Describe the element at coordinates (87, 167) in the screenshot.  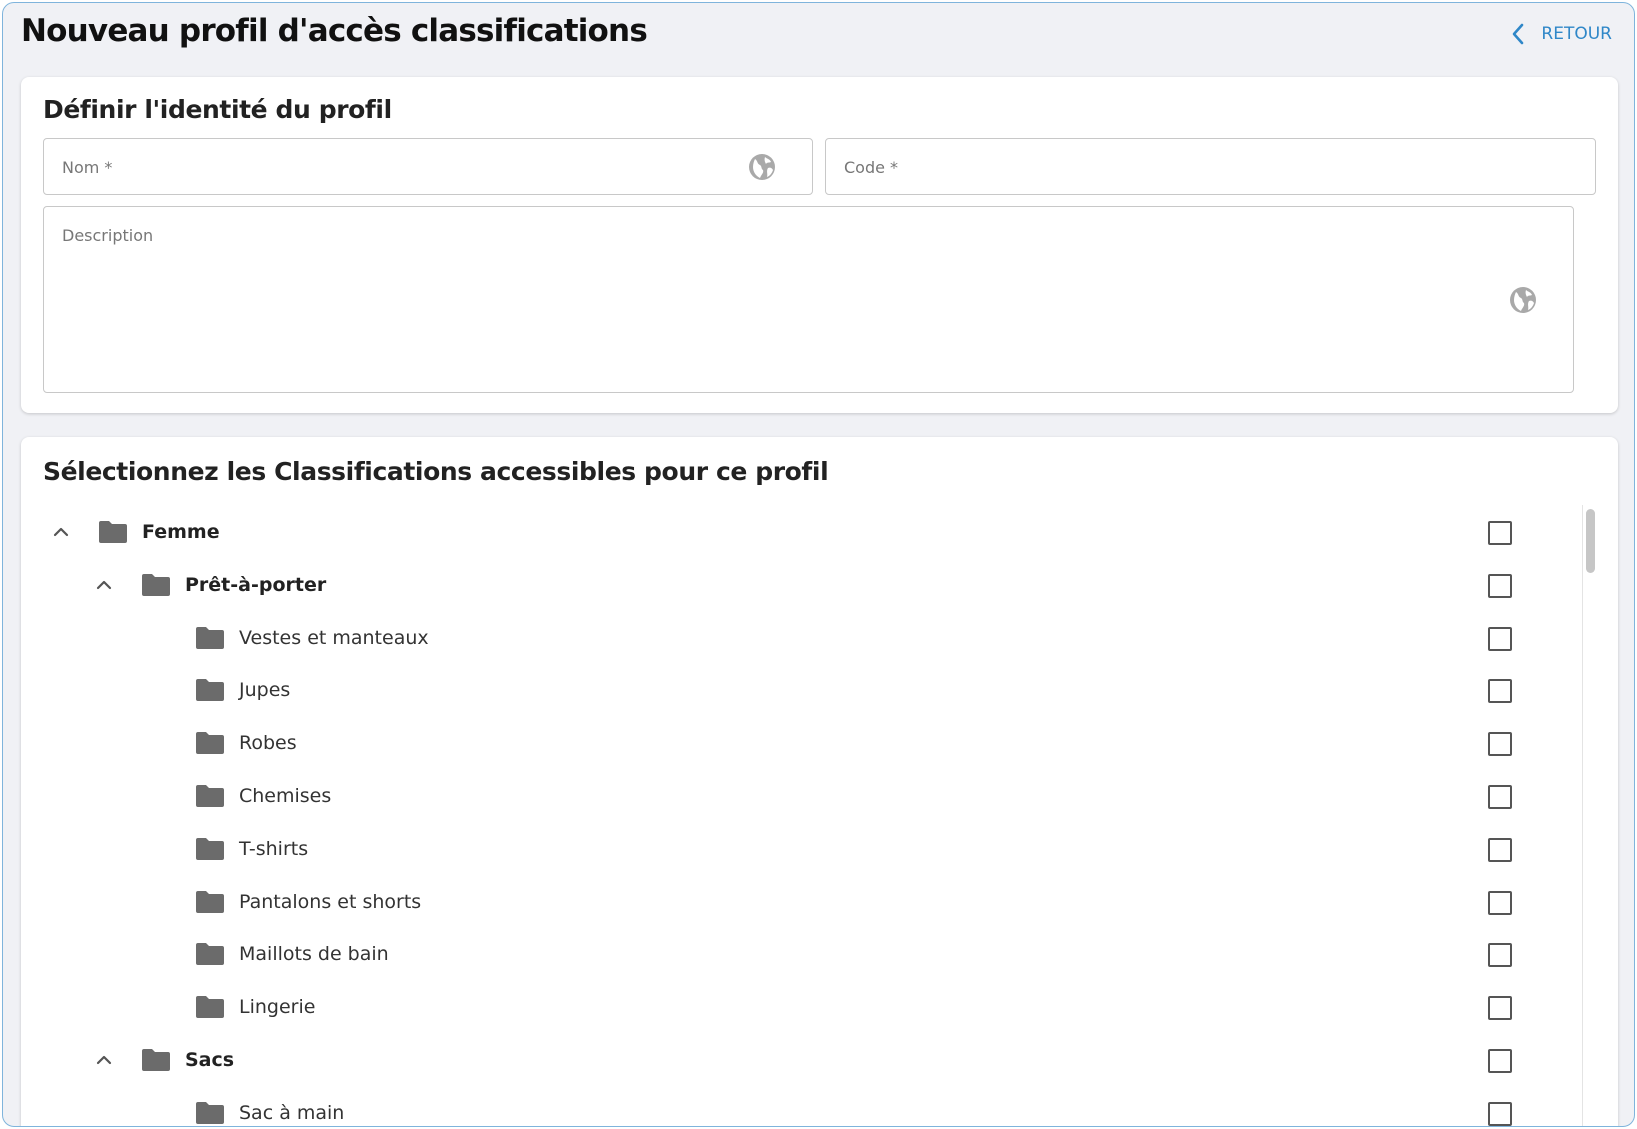
I see `nom-field-label: Nom *` at that location.